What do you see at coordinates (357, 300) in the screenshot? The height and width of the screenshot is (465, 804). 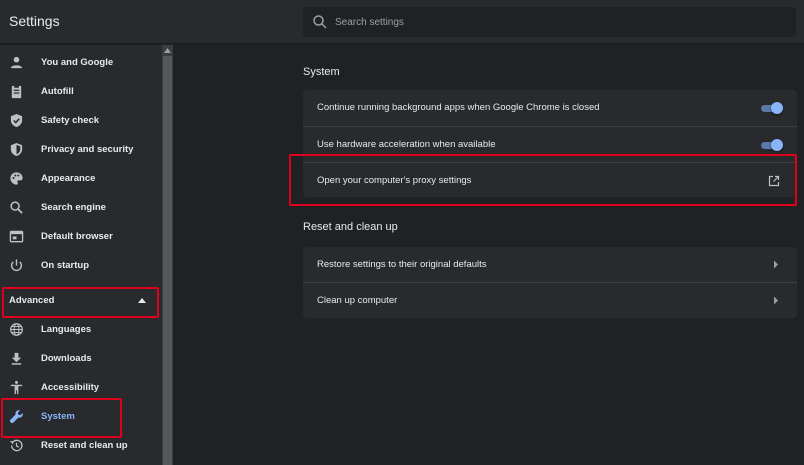 I see `row-label: Clean up computer` at bounding box center [357, 300].